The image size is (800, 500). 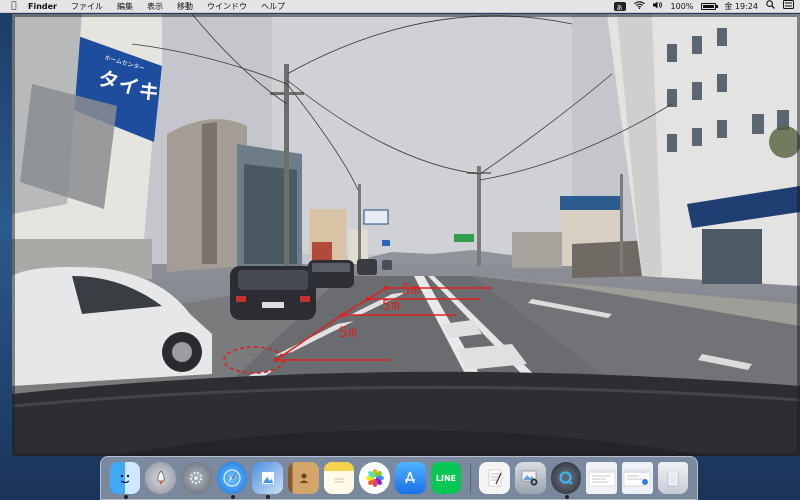 I want to click on photos-flower-icon, so click(x=374, y=478).